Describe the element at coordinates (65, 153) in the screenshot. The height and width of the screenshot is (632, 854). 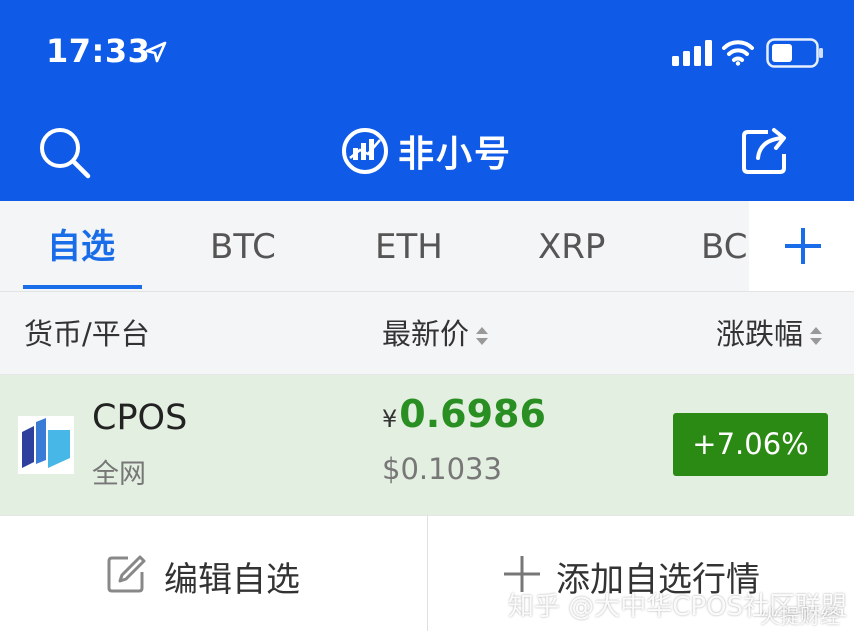
I see `search-icon` at that location.